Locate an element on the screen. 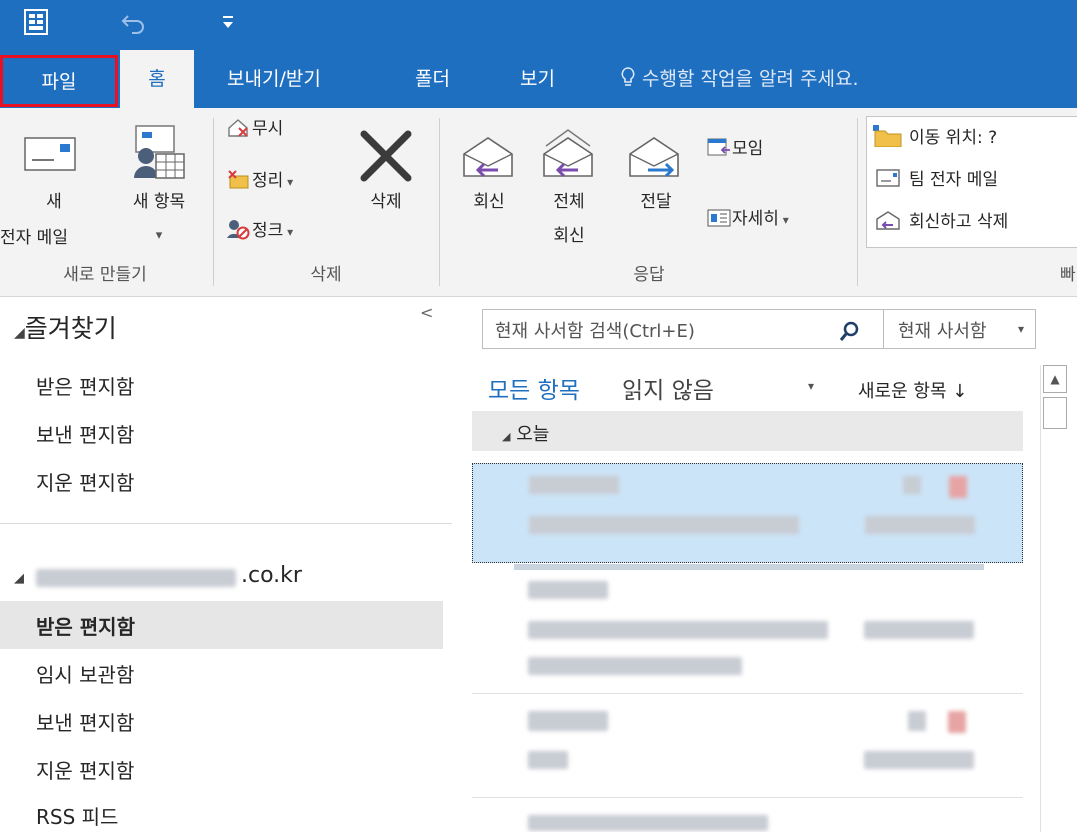 The image size is (1077, 832). undo-icon is located at coordinates (134, 23).